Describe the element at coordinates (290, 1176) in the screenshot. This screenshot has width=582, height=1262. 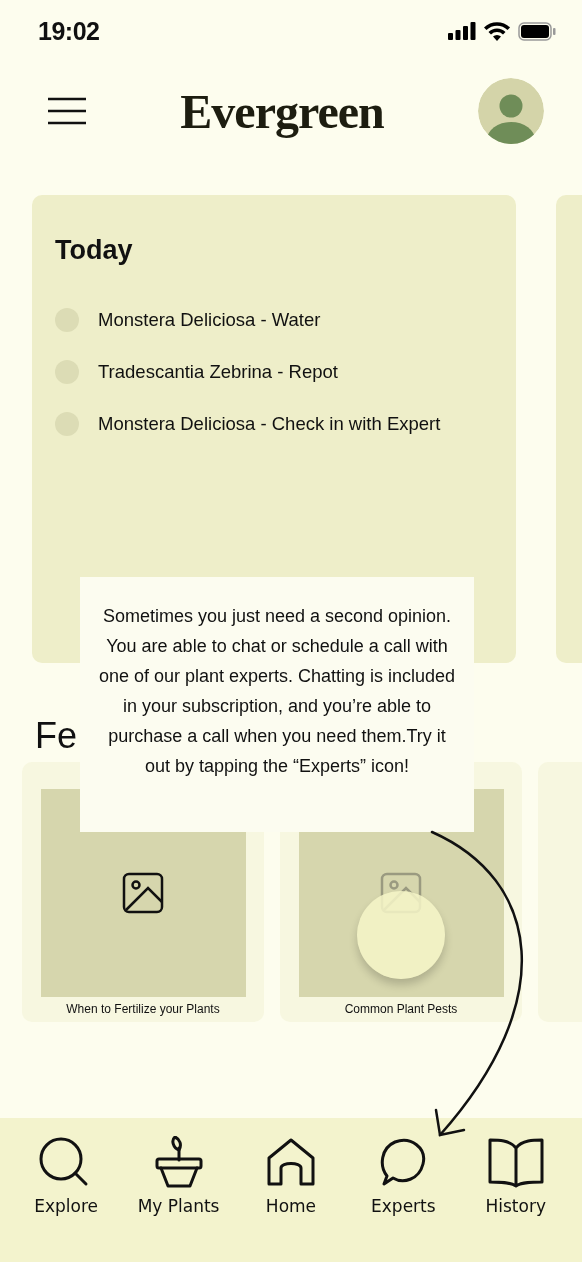
I see `nav-item: Home` at that location.